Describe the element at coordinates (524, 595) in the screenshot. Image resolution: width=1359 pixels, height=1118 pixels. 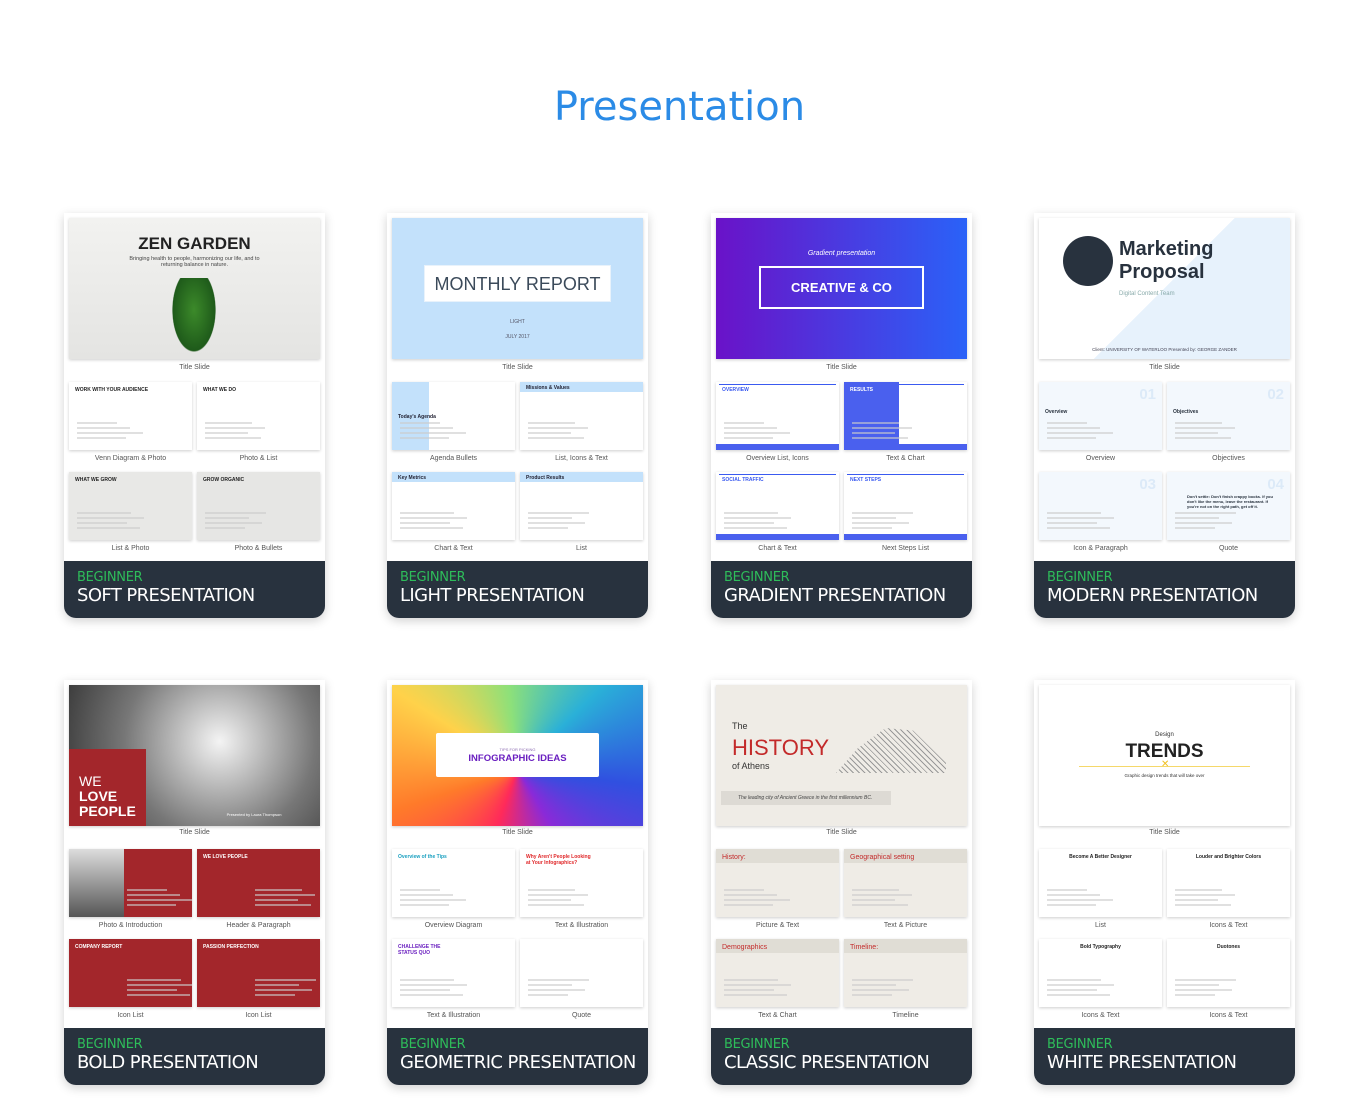
I see `template-name: LIGHT PRESENTATION` at that location.